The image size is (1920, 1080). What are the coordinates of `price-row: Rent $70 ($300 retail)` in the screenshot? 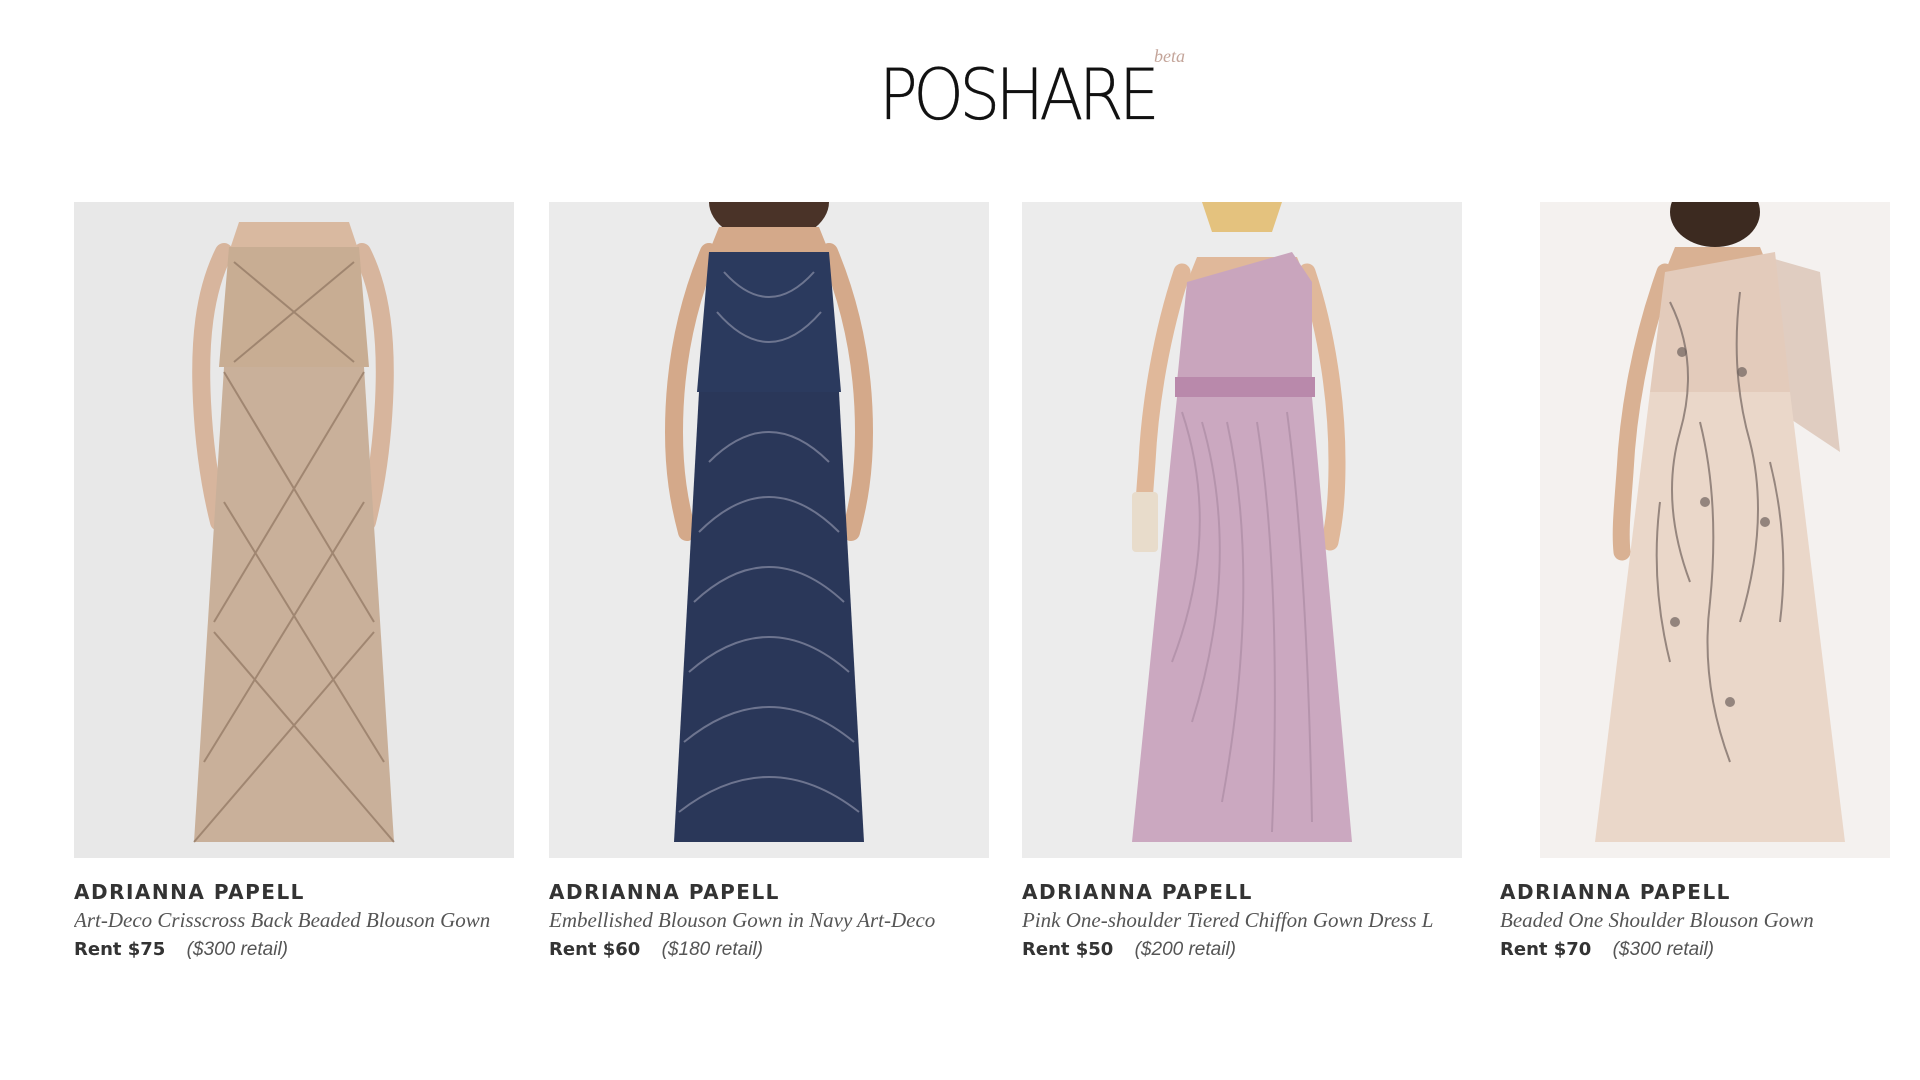 It's located at (1710, 950).